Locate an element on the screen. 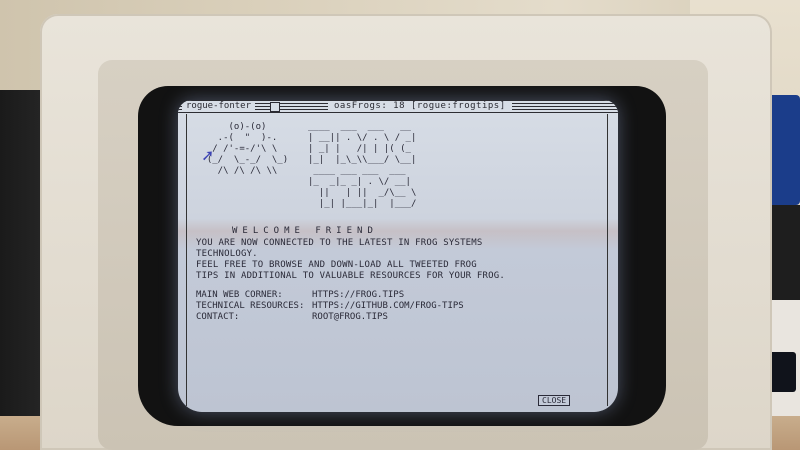 This screenshot has width=800, height=450. web-corner-link: HTTPS://FROG.TIPS is located at coordinates (358, 295).